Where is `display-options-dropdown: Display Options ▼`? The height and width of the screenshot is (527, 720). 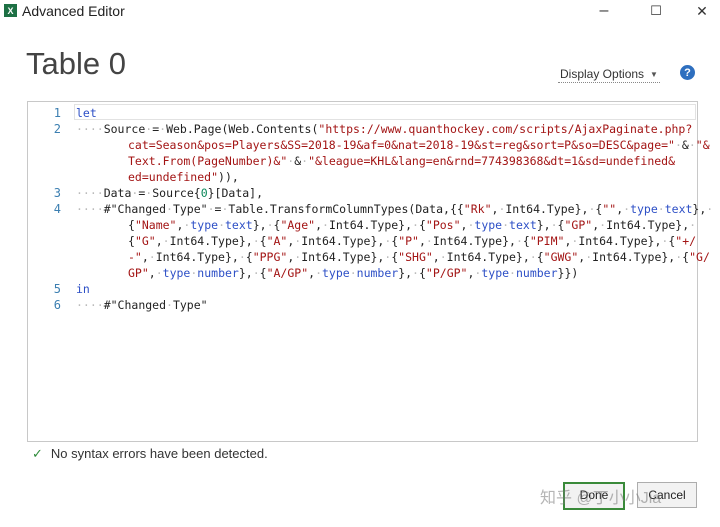
display-options-dropdown: Display Options ▼ is located at coordinates (609, 74).